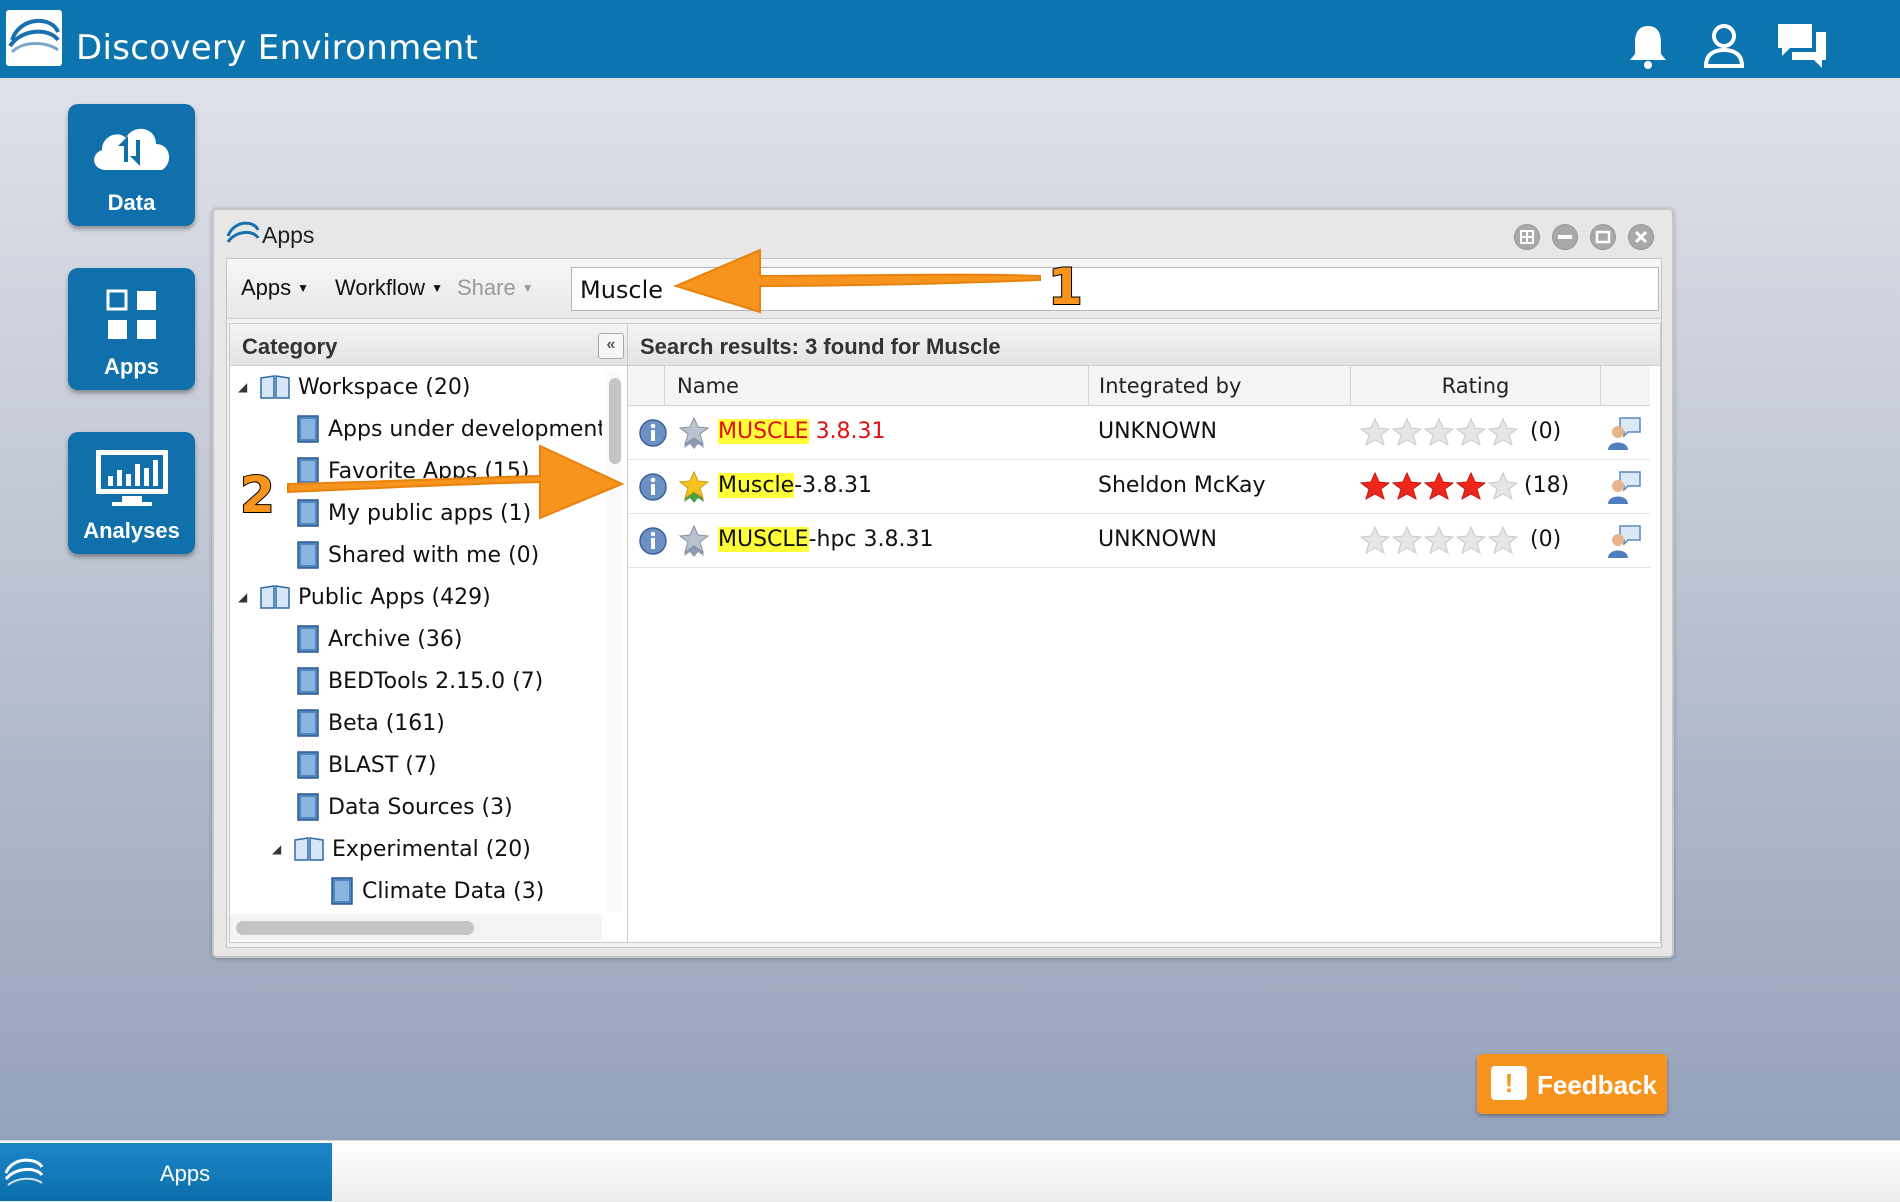 The width and height of the screenshot is (1900, 1202). I want to click on taskbar: Apps, so click(950, 1171).